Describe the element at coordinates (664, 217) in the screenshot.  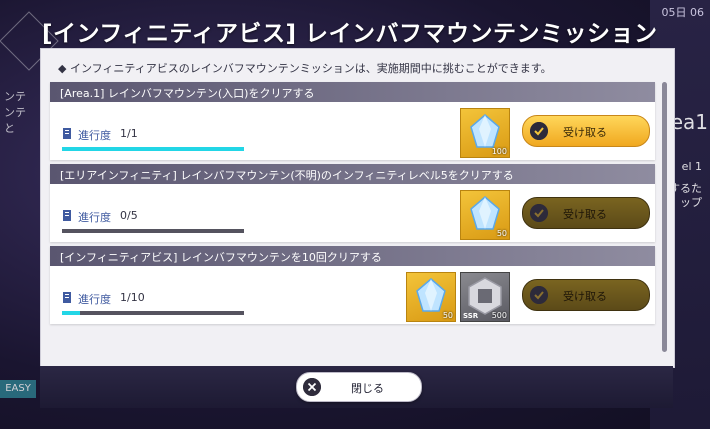
I see `scrollbar` at that location.